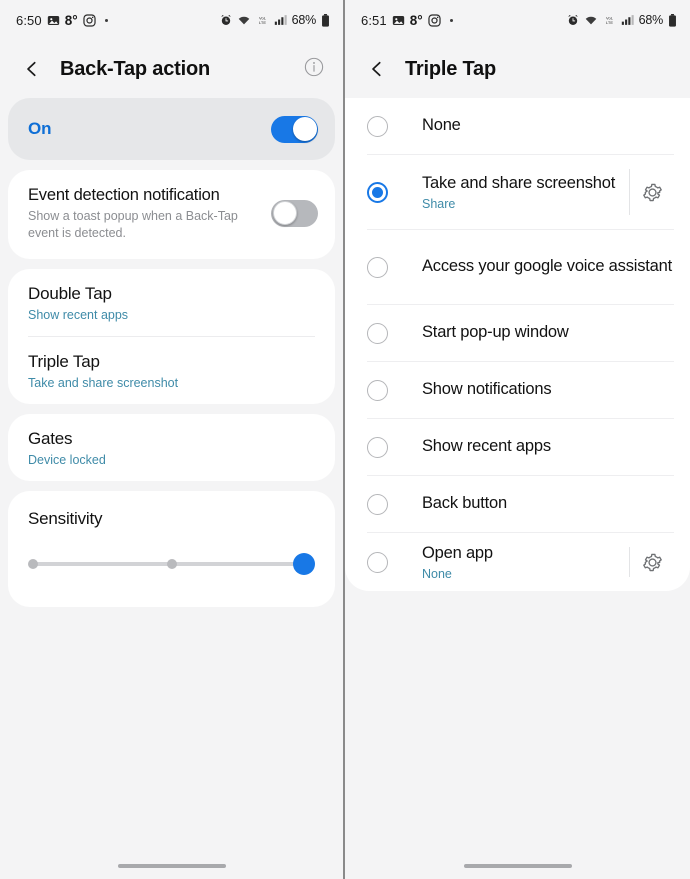 The height and width of the screenshot is (879, 690). I want to click on app-bar: Triple Tap, so click(517, 69).